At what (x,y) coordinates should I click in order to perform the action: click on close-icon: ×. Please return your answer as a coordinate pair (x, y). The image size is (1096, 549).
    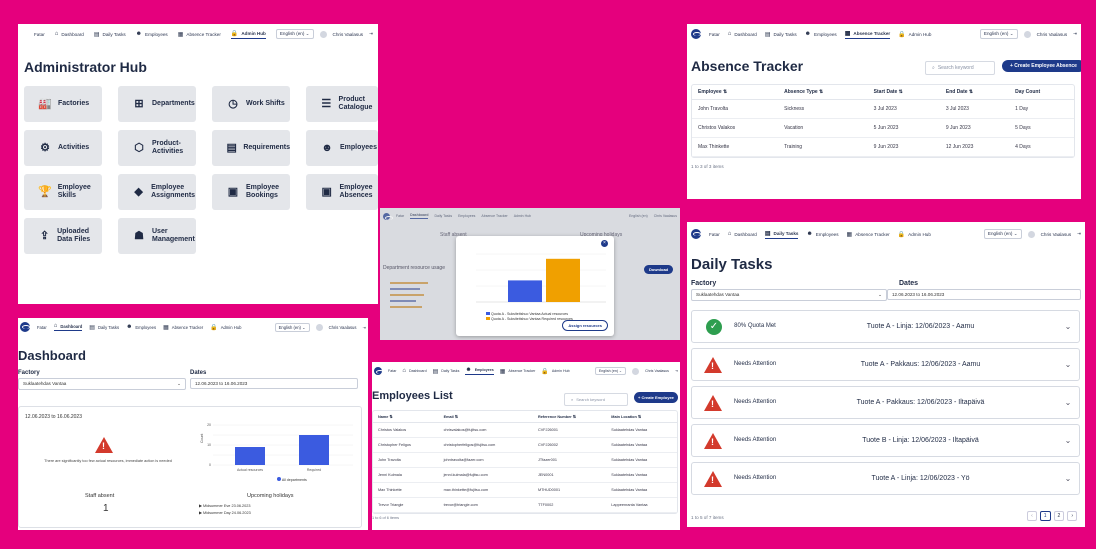
    Looking at the image, I should click on (604, 243).